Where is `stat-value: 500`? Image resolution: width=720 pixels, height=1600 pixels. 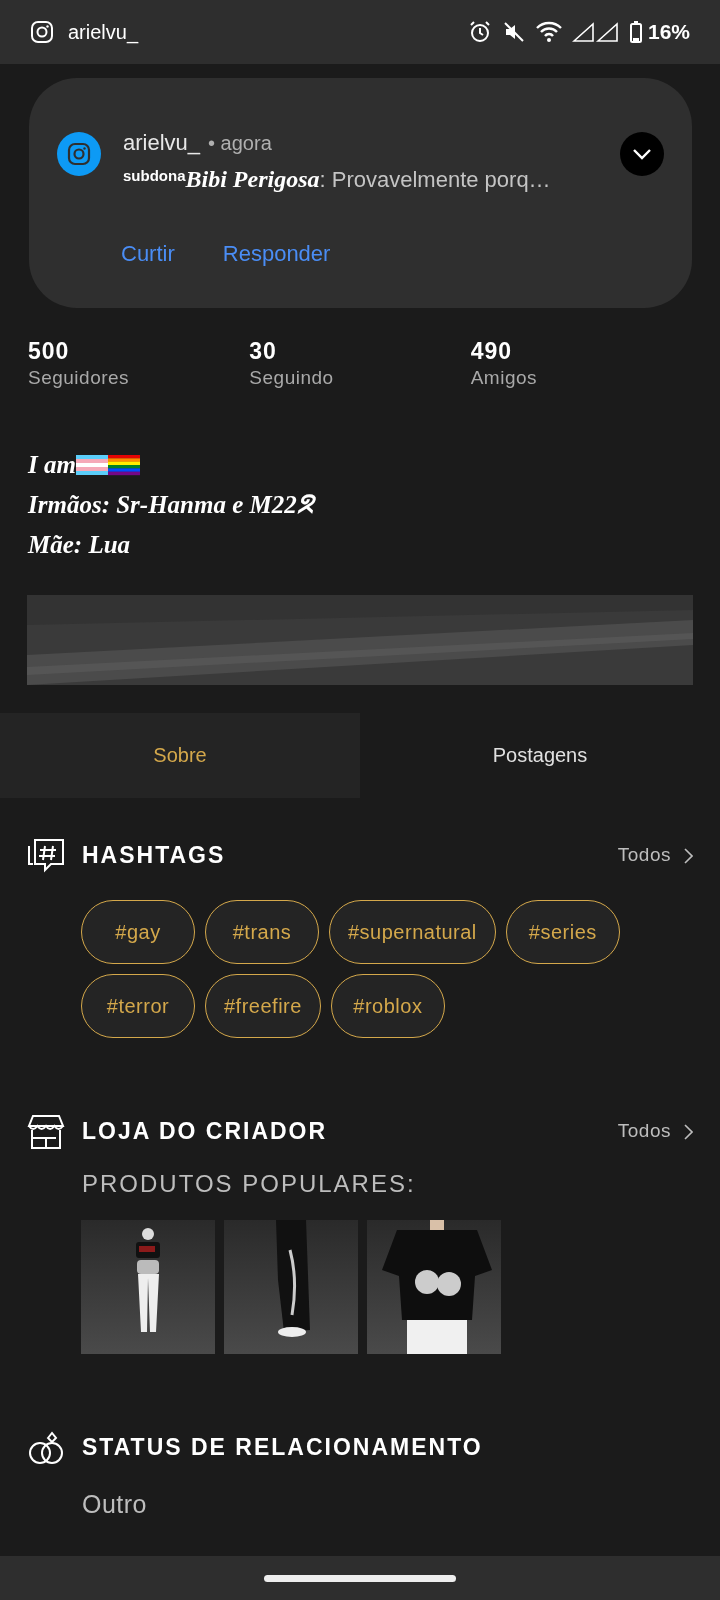
stat-value: 500 is located at coordinates (49, 351).